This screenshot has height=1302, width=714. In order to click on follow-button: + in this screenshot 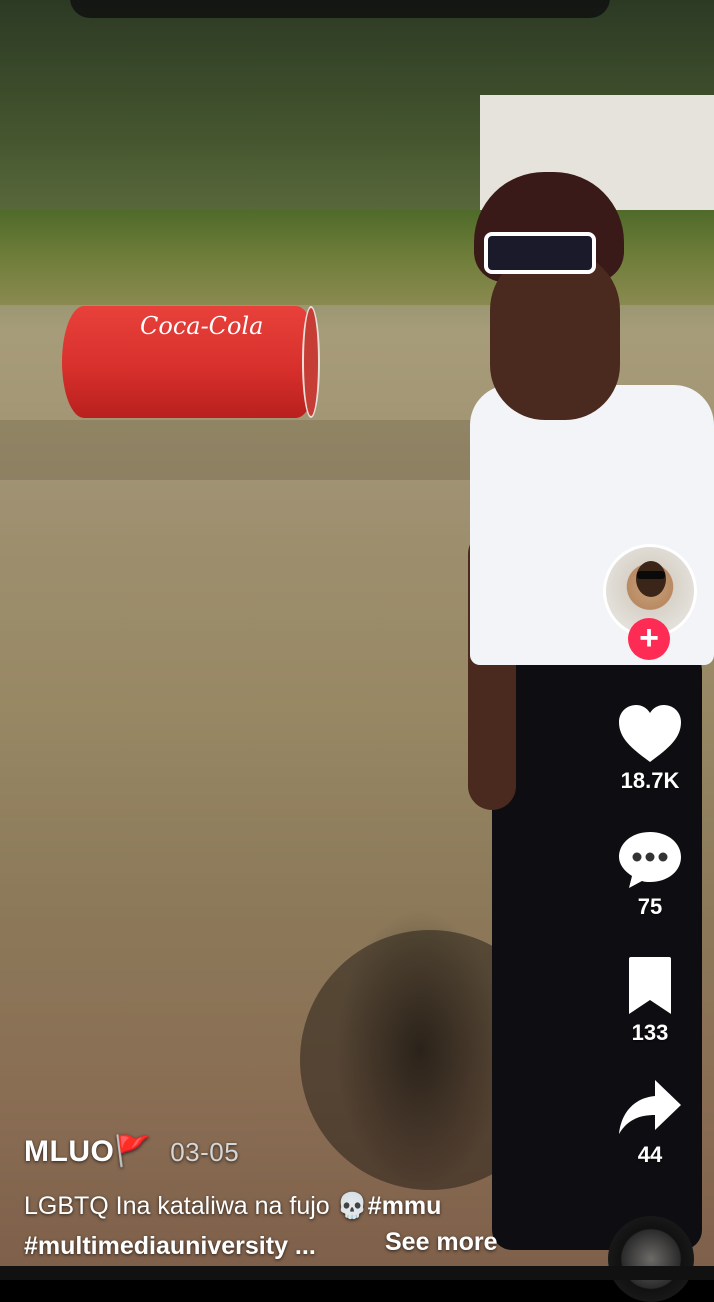, I will do `click(649, 639)`.